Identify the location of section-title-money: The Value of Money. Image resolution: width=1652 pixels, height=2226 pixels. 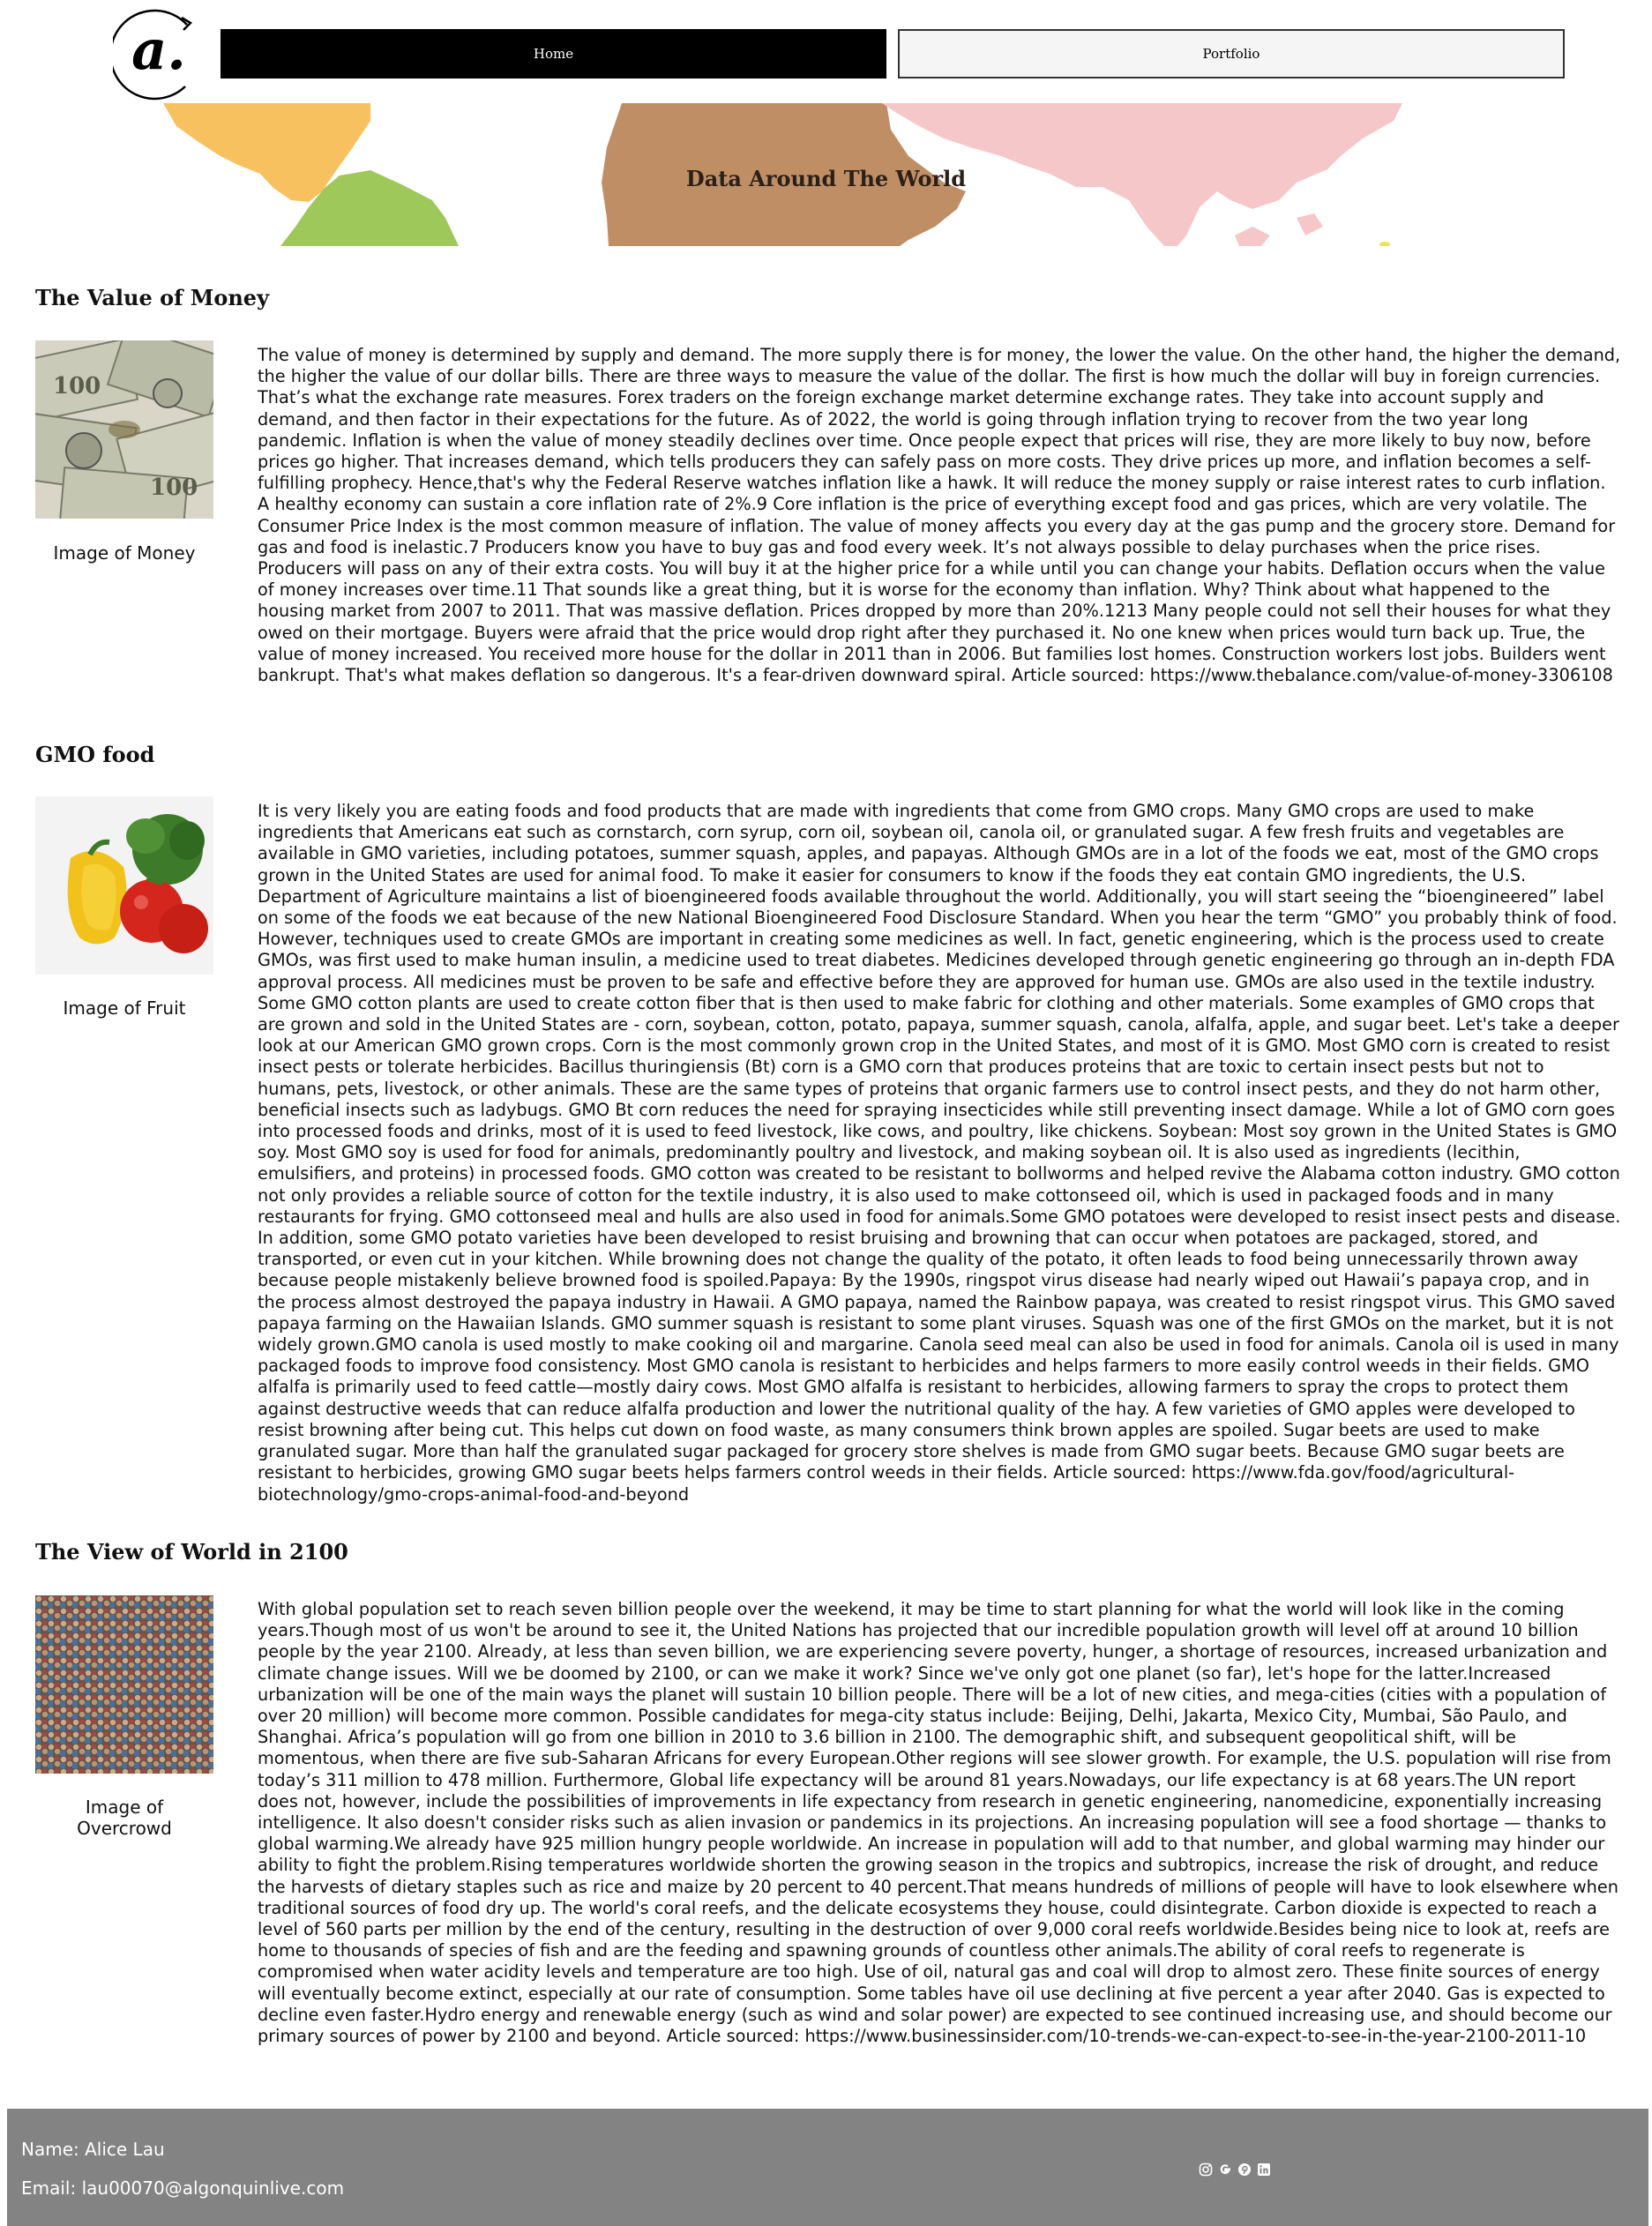
(152, 297).